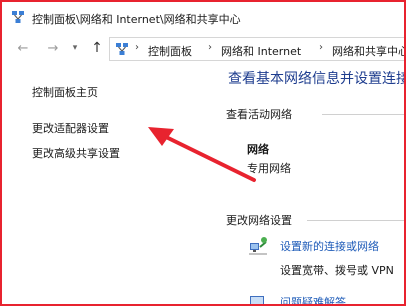 This screenshot has height=306, width=406. What do you see at coordinates (368, 51) in the screenshot?
I see `breadcrumb-network-sharing-center: 网络和共享中心` at bounding box center [368, 51].